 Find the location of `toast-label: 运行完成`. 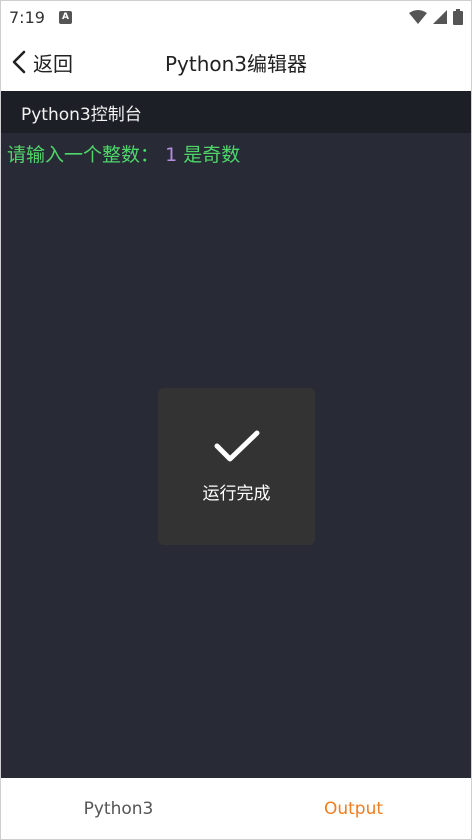

toast-label: 运行完成 is located at coordinates (236, 494).